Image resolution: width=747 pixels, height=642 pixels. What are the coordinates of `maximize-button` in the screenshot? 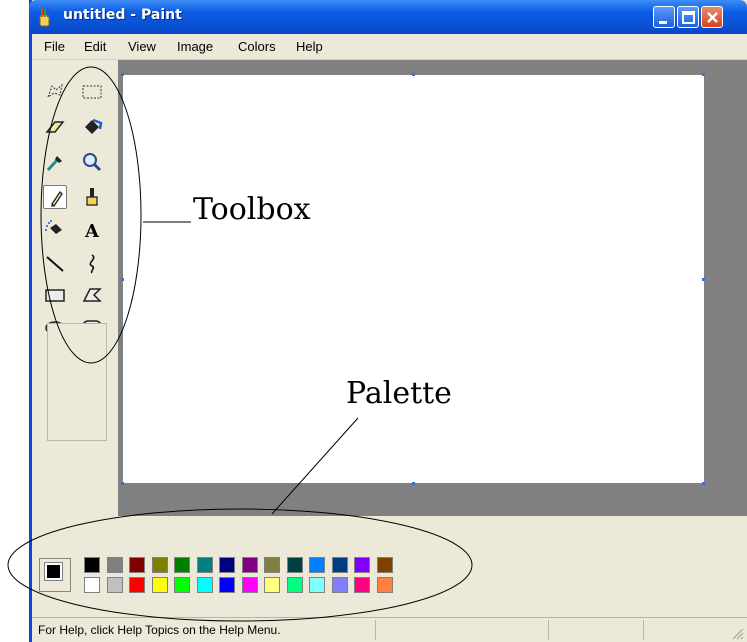 It's located at (688, 17).